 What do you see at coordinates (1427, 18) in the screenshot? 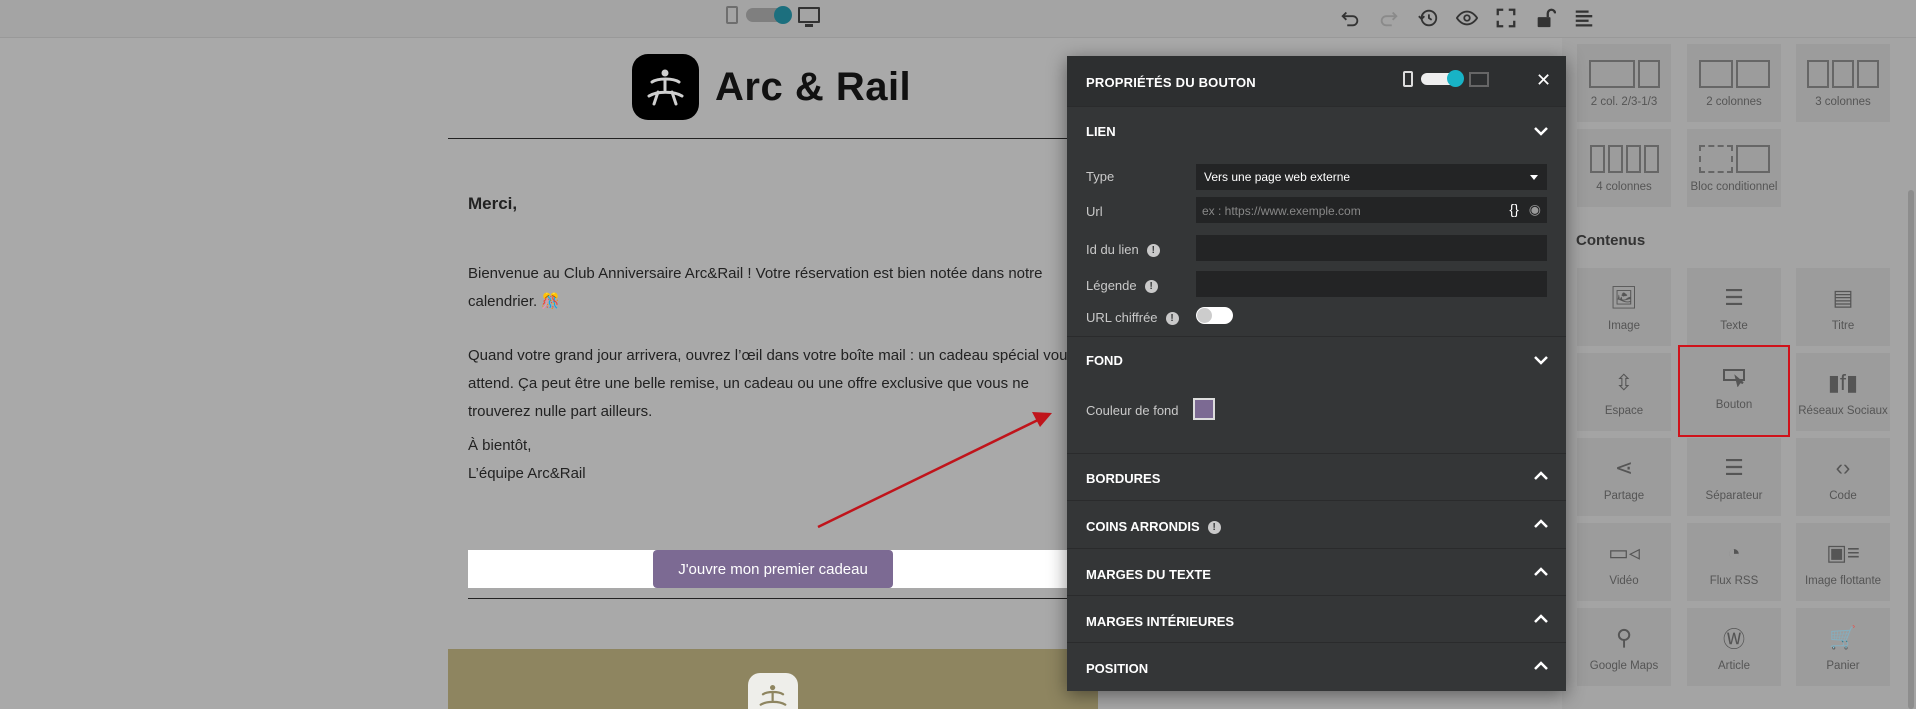
I see `history-icon` at bounding box center [1427, 18].